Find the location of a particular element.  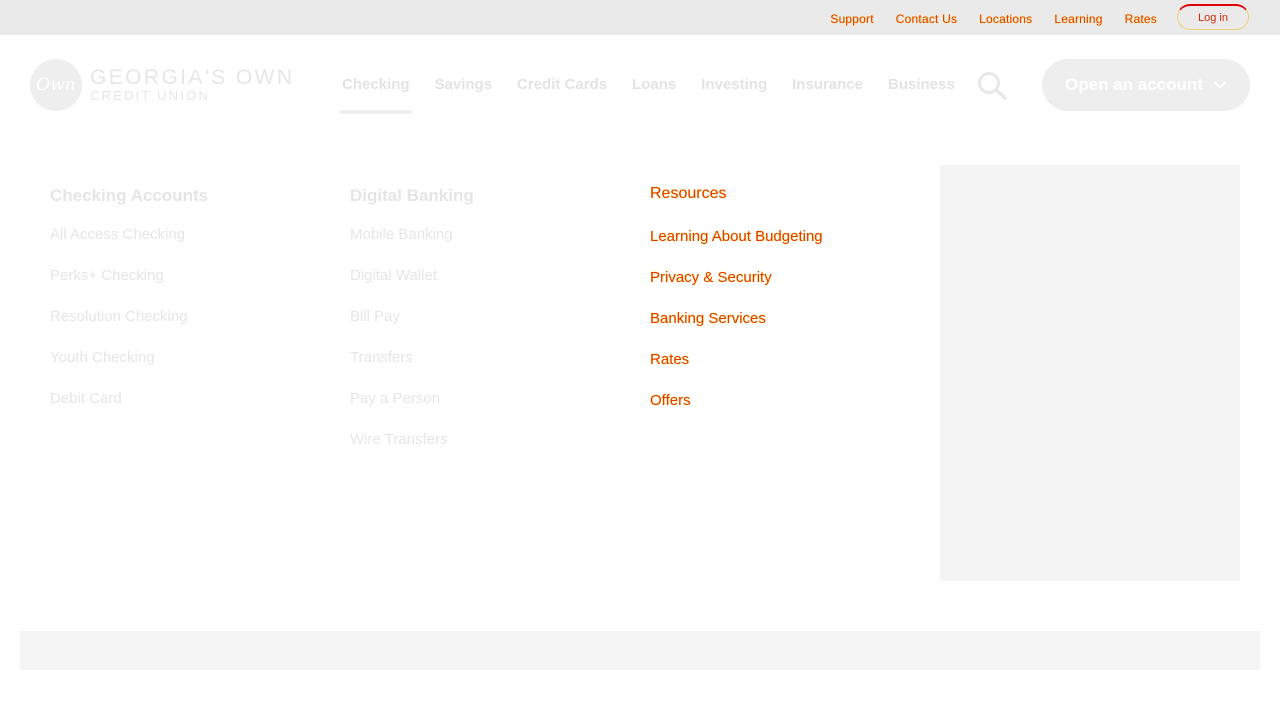

menu-link: Offers is located at coordinates (736, 401).